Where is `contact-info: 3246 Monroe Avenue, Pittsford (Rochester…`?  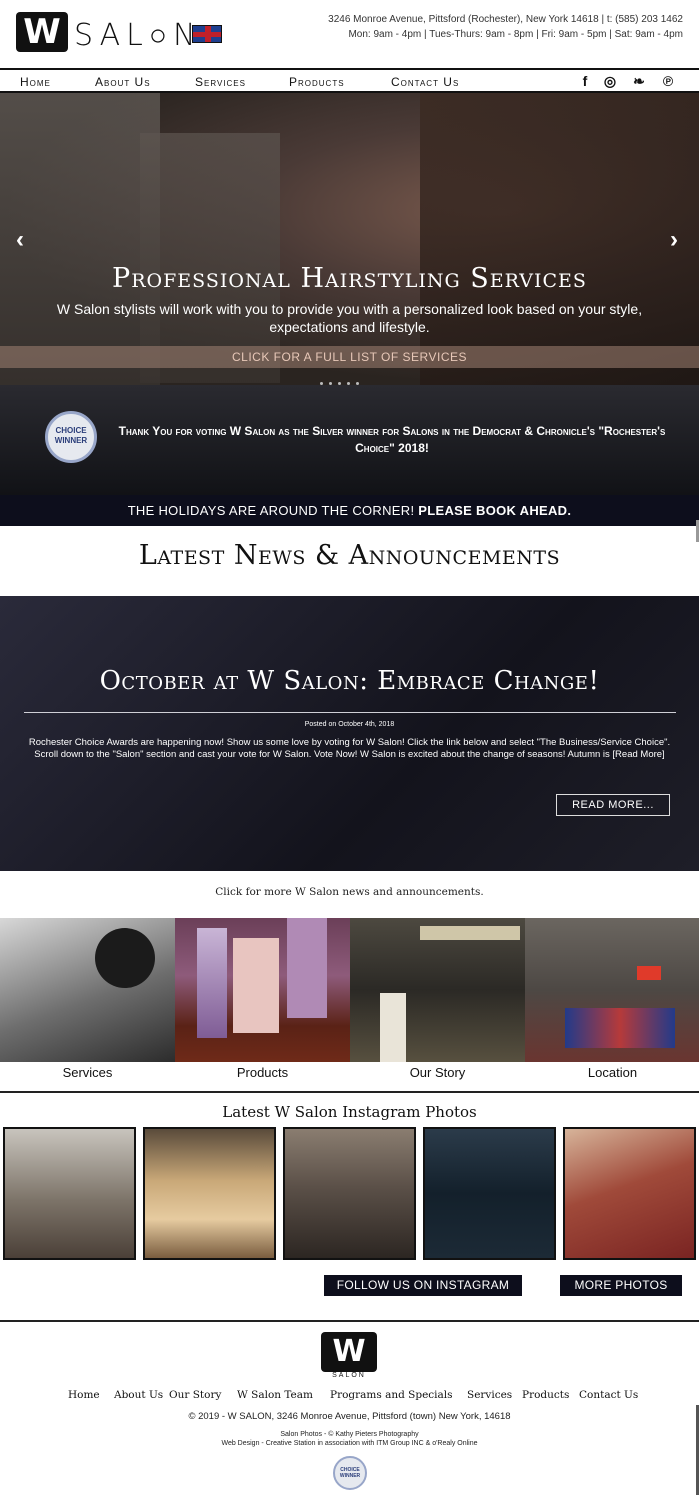 contact-info: 3246 Monroe Avenue, Pittsford (Rochester… is located at coordinates (505, 27).